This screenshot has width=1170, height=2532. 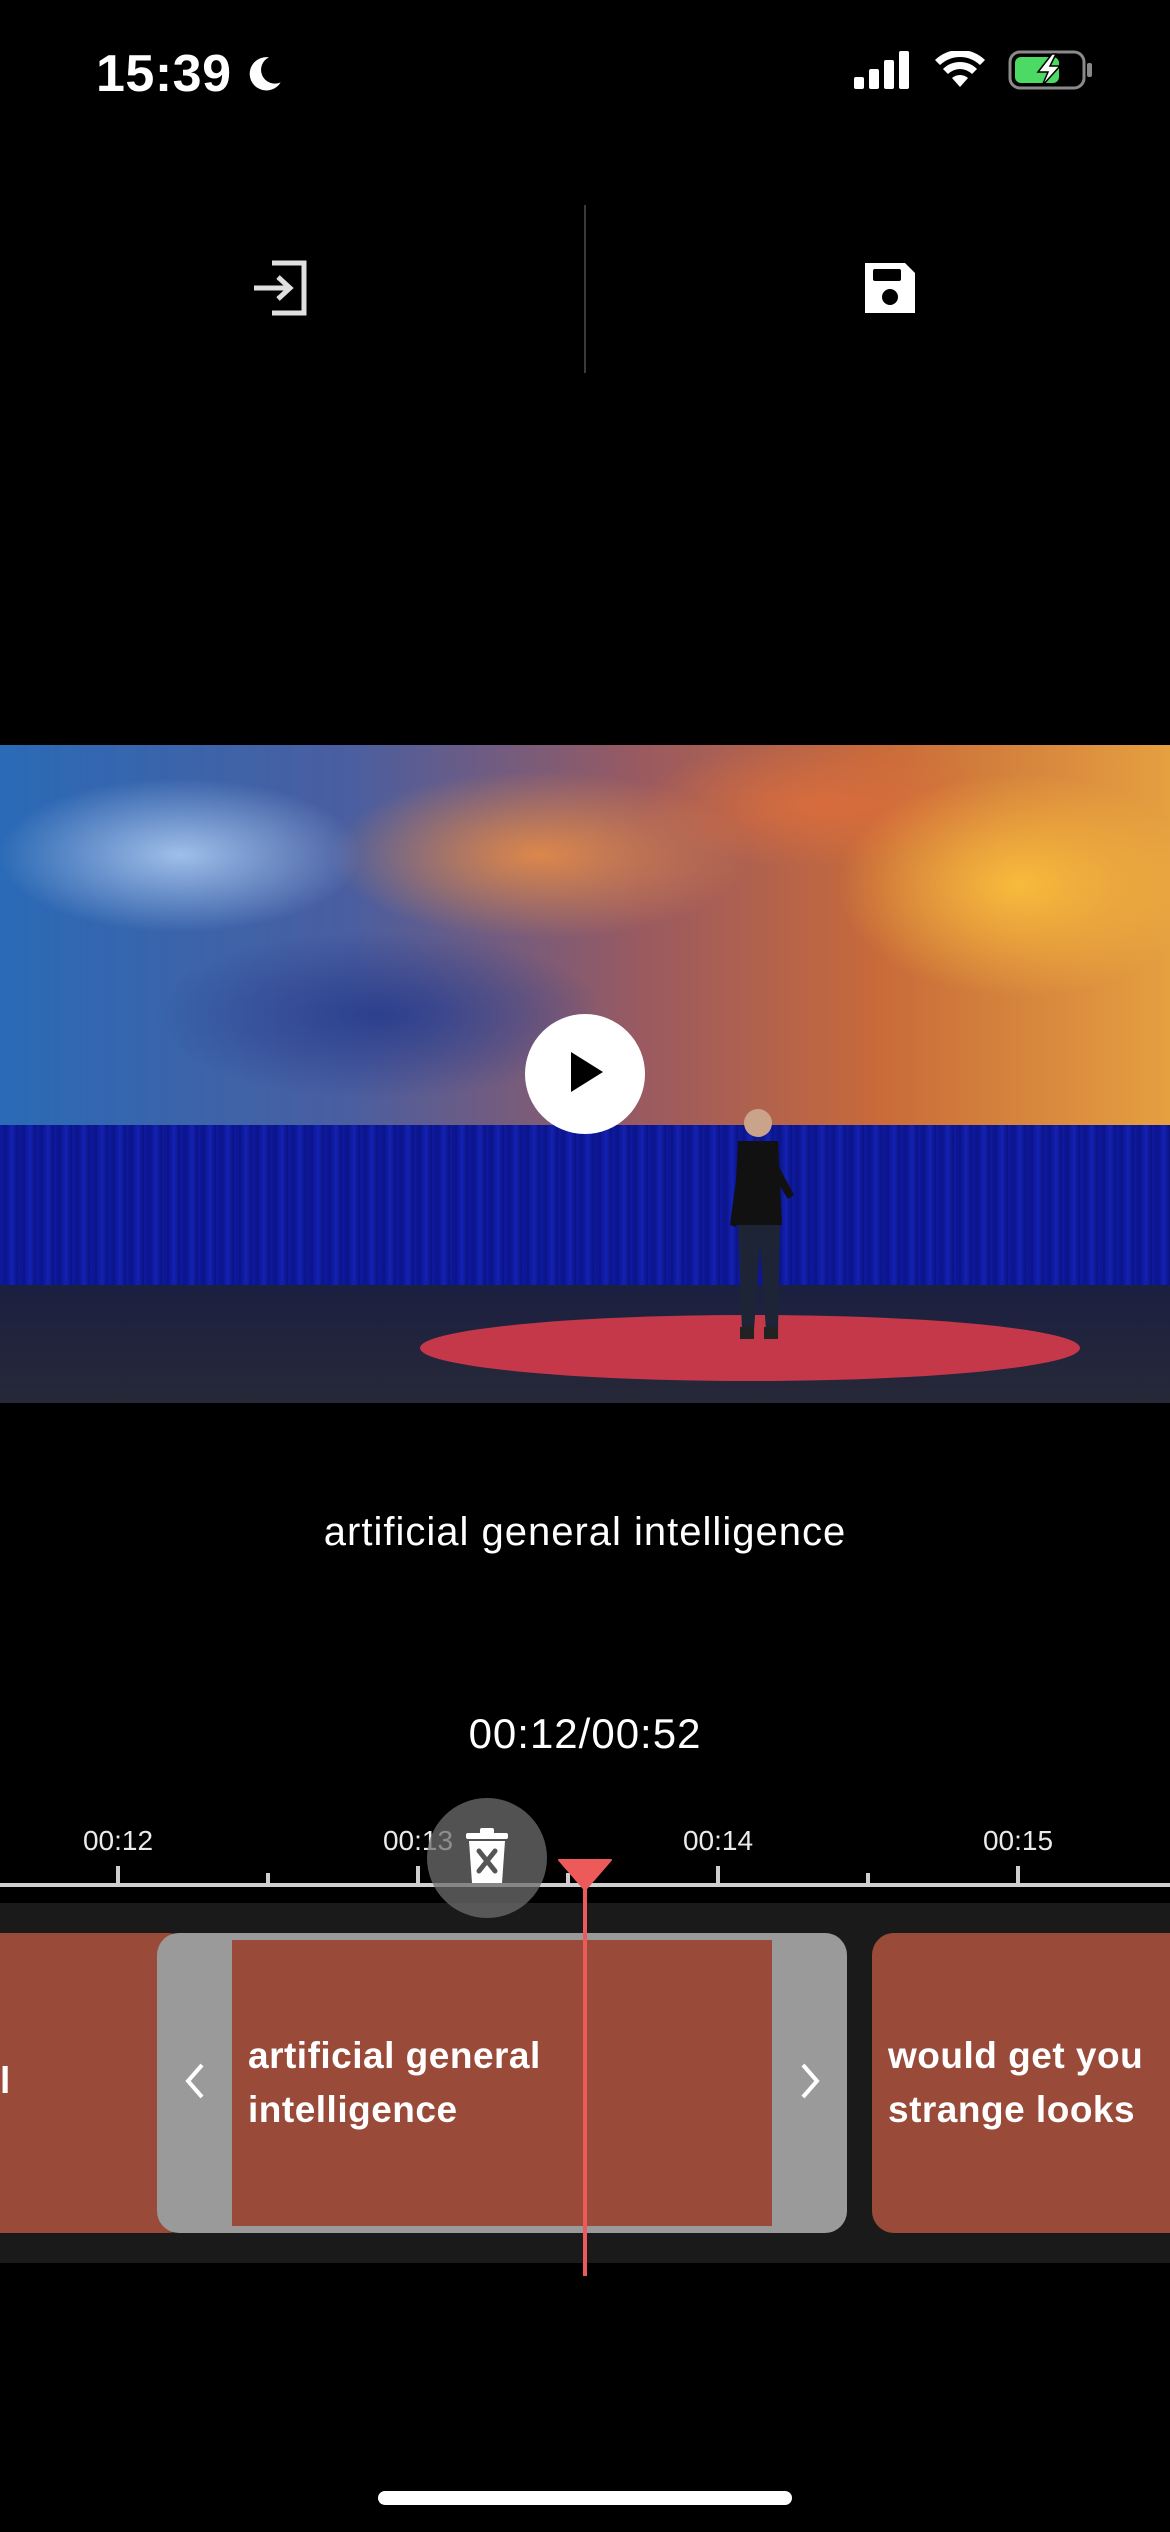 I want to click on caption-clip-text: l, so click(x=5, y=2080).